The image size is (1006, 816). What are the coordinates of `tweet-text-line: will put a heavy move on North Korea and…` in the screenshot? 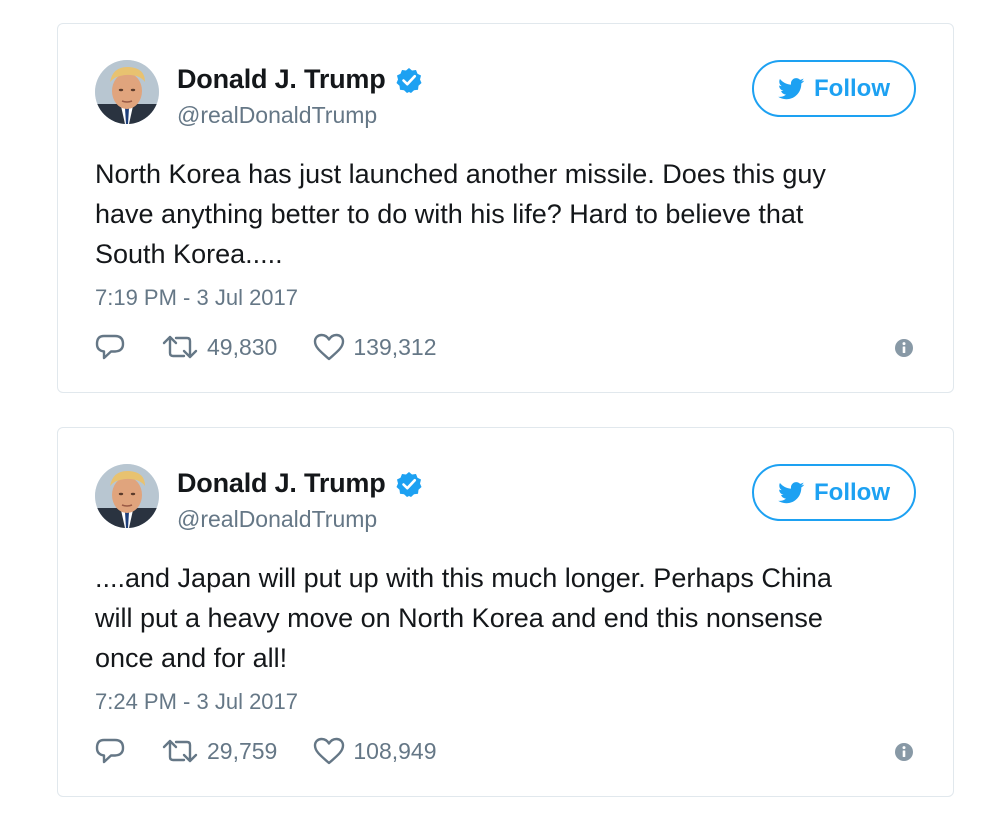 It's located at (459, 618).